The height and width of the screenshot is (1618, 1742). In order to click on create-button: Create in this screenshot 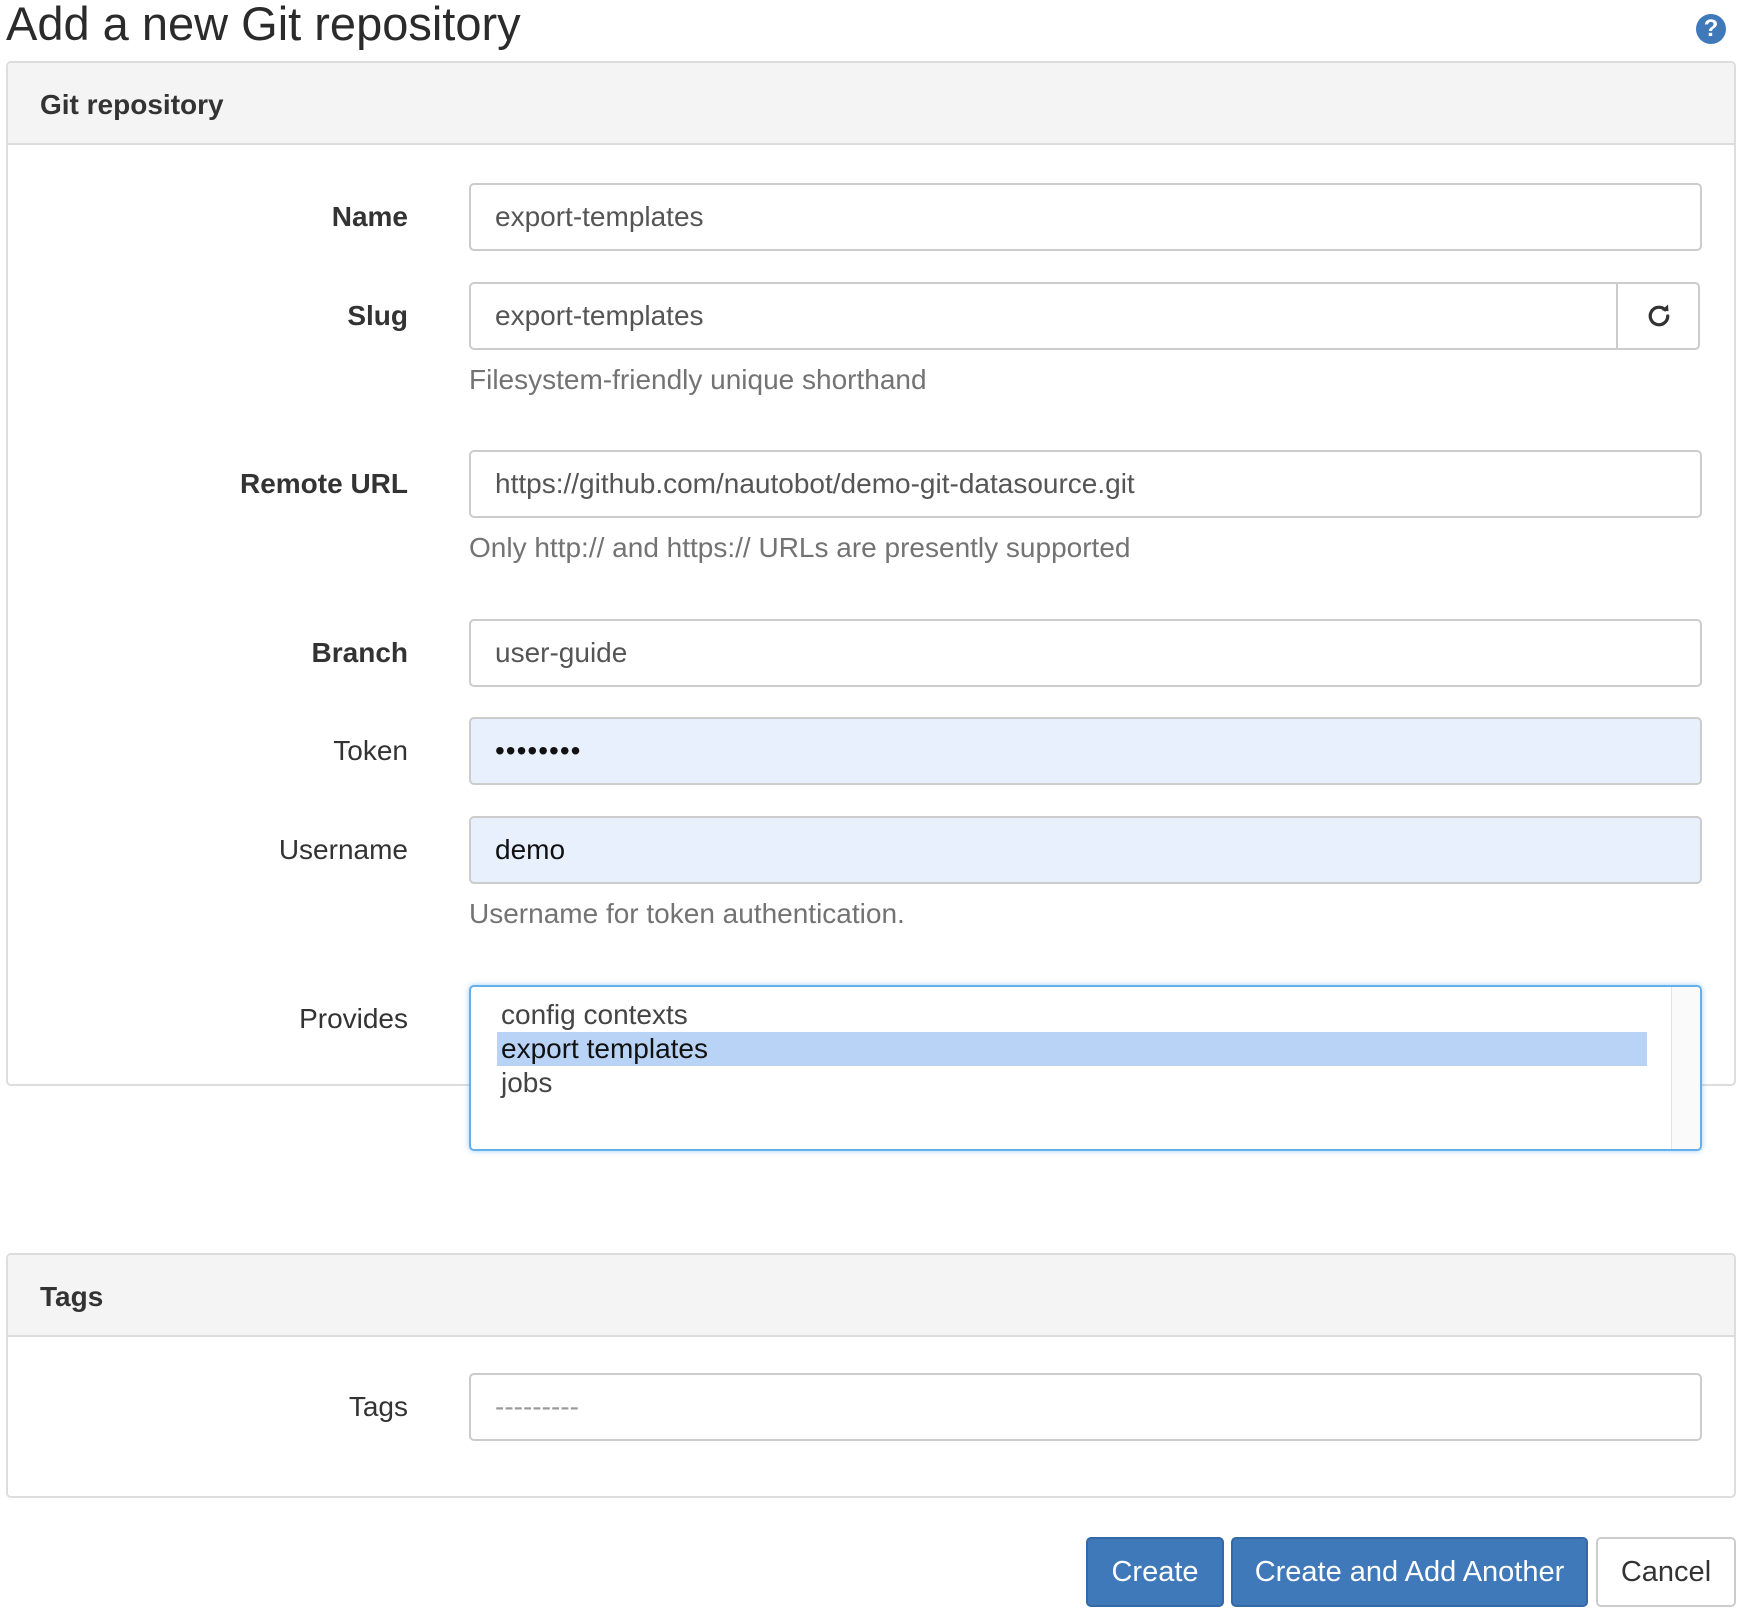, I will do `click(1155, 1572)`.